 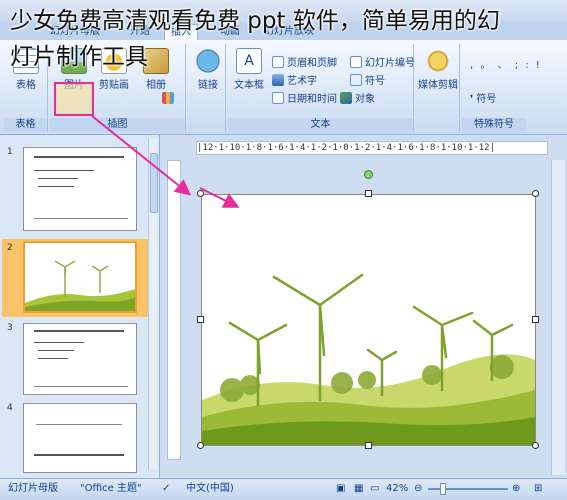 I want to click on slide-number-button: 幻灯片编号, so click(x=382, y=64).